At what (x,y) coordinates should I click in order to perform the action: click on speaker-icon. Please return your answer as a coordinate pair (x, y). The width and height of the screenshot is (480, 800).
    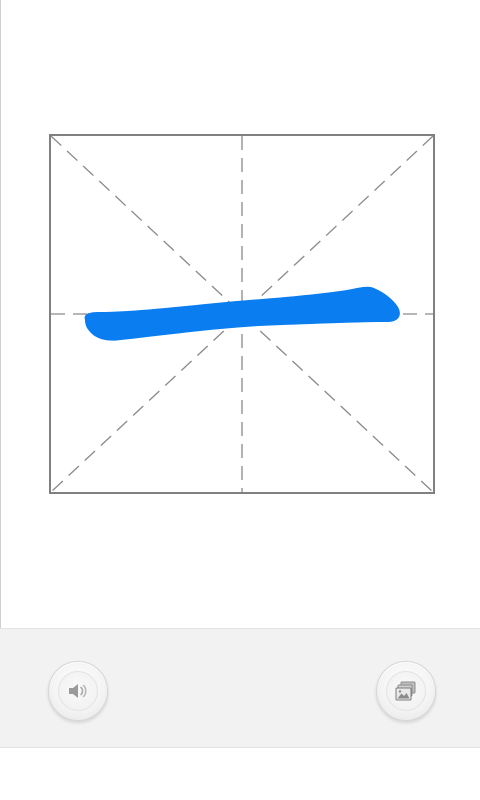
    Looking at the image, I should click on (78, 691).